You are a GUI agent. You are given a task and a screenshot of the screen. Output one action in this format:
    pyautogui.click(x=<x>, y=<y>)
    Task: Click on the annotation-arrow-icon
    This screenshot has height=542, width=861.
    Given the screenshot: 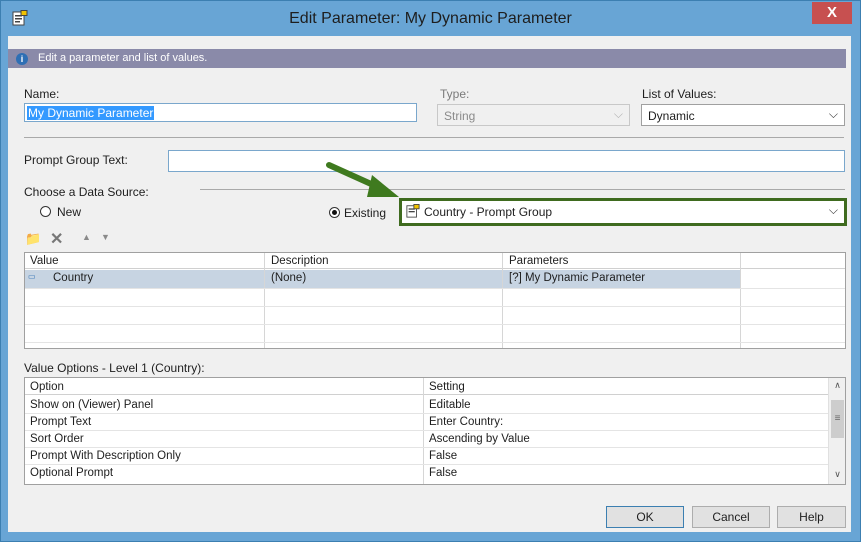 What is the action you would take?
    pyautogui.click(x=362, y=179)
    